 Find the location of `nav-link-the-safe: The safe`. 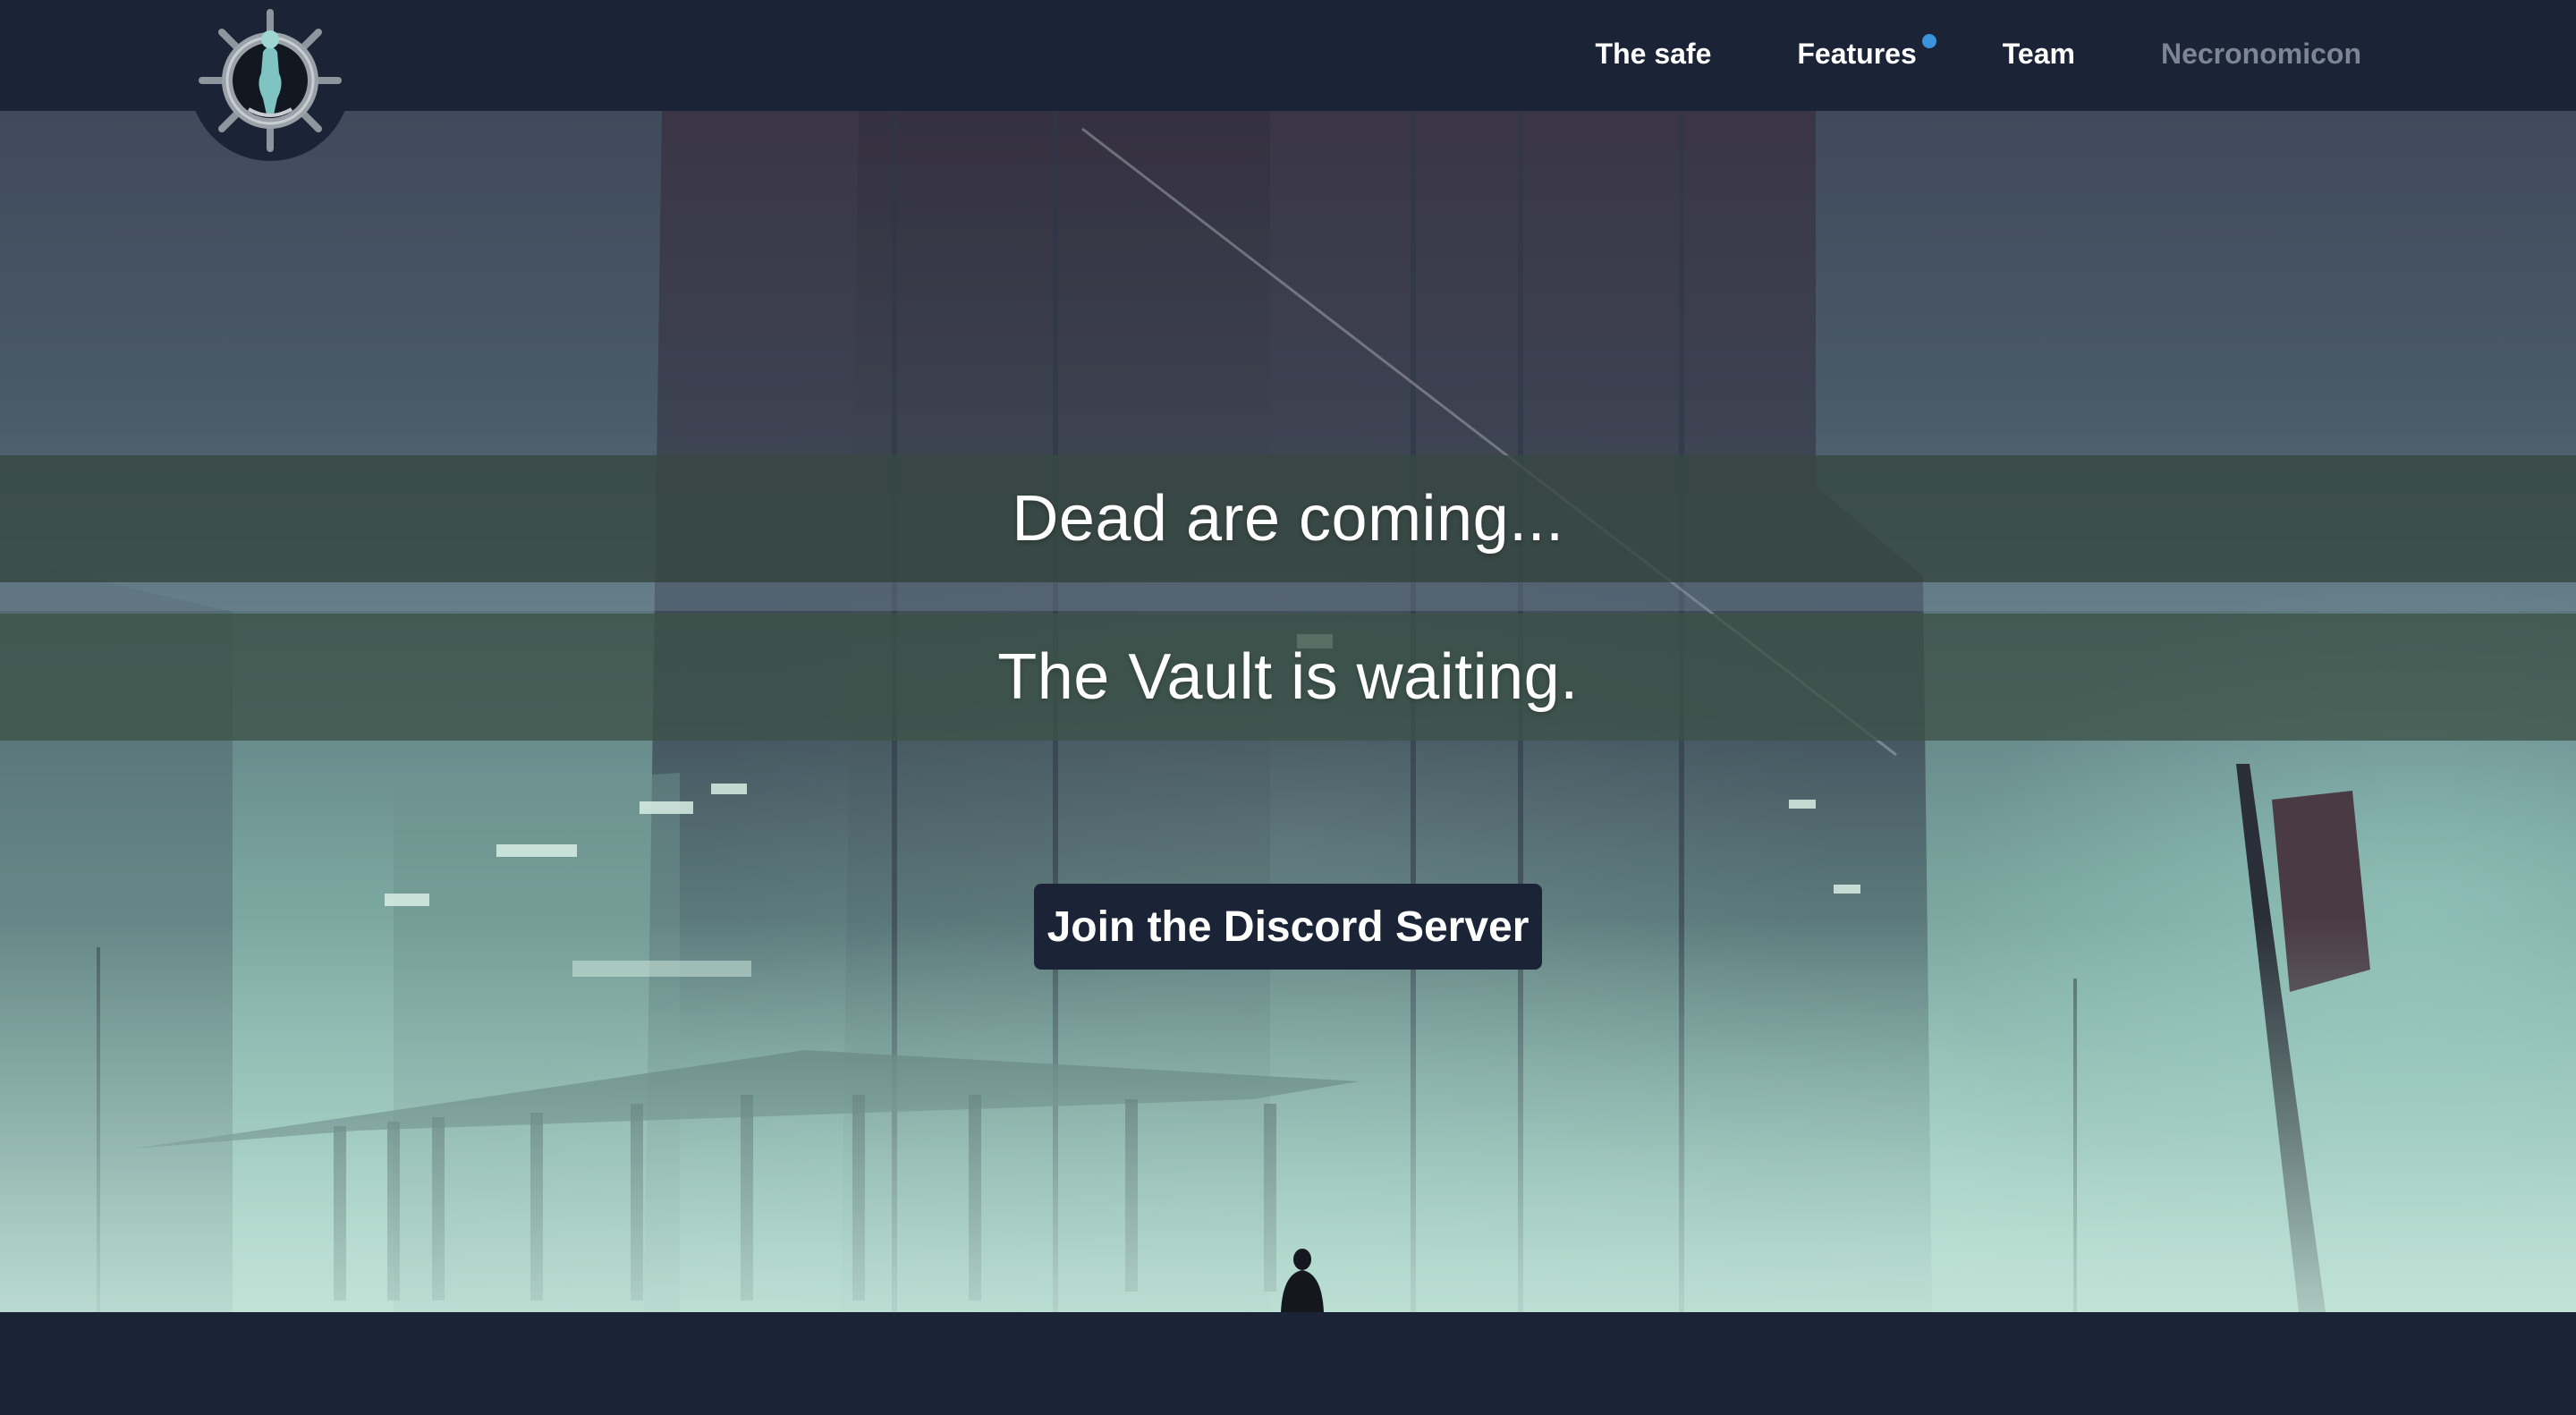

nav-link-the-safe: The safe is located at coordinates (1654, 54).